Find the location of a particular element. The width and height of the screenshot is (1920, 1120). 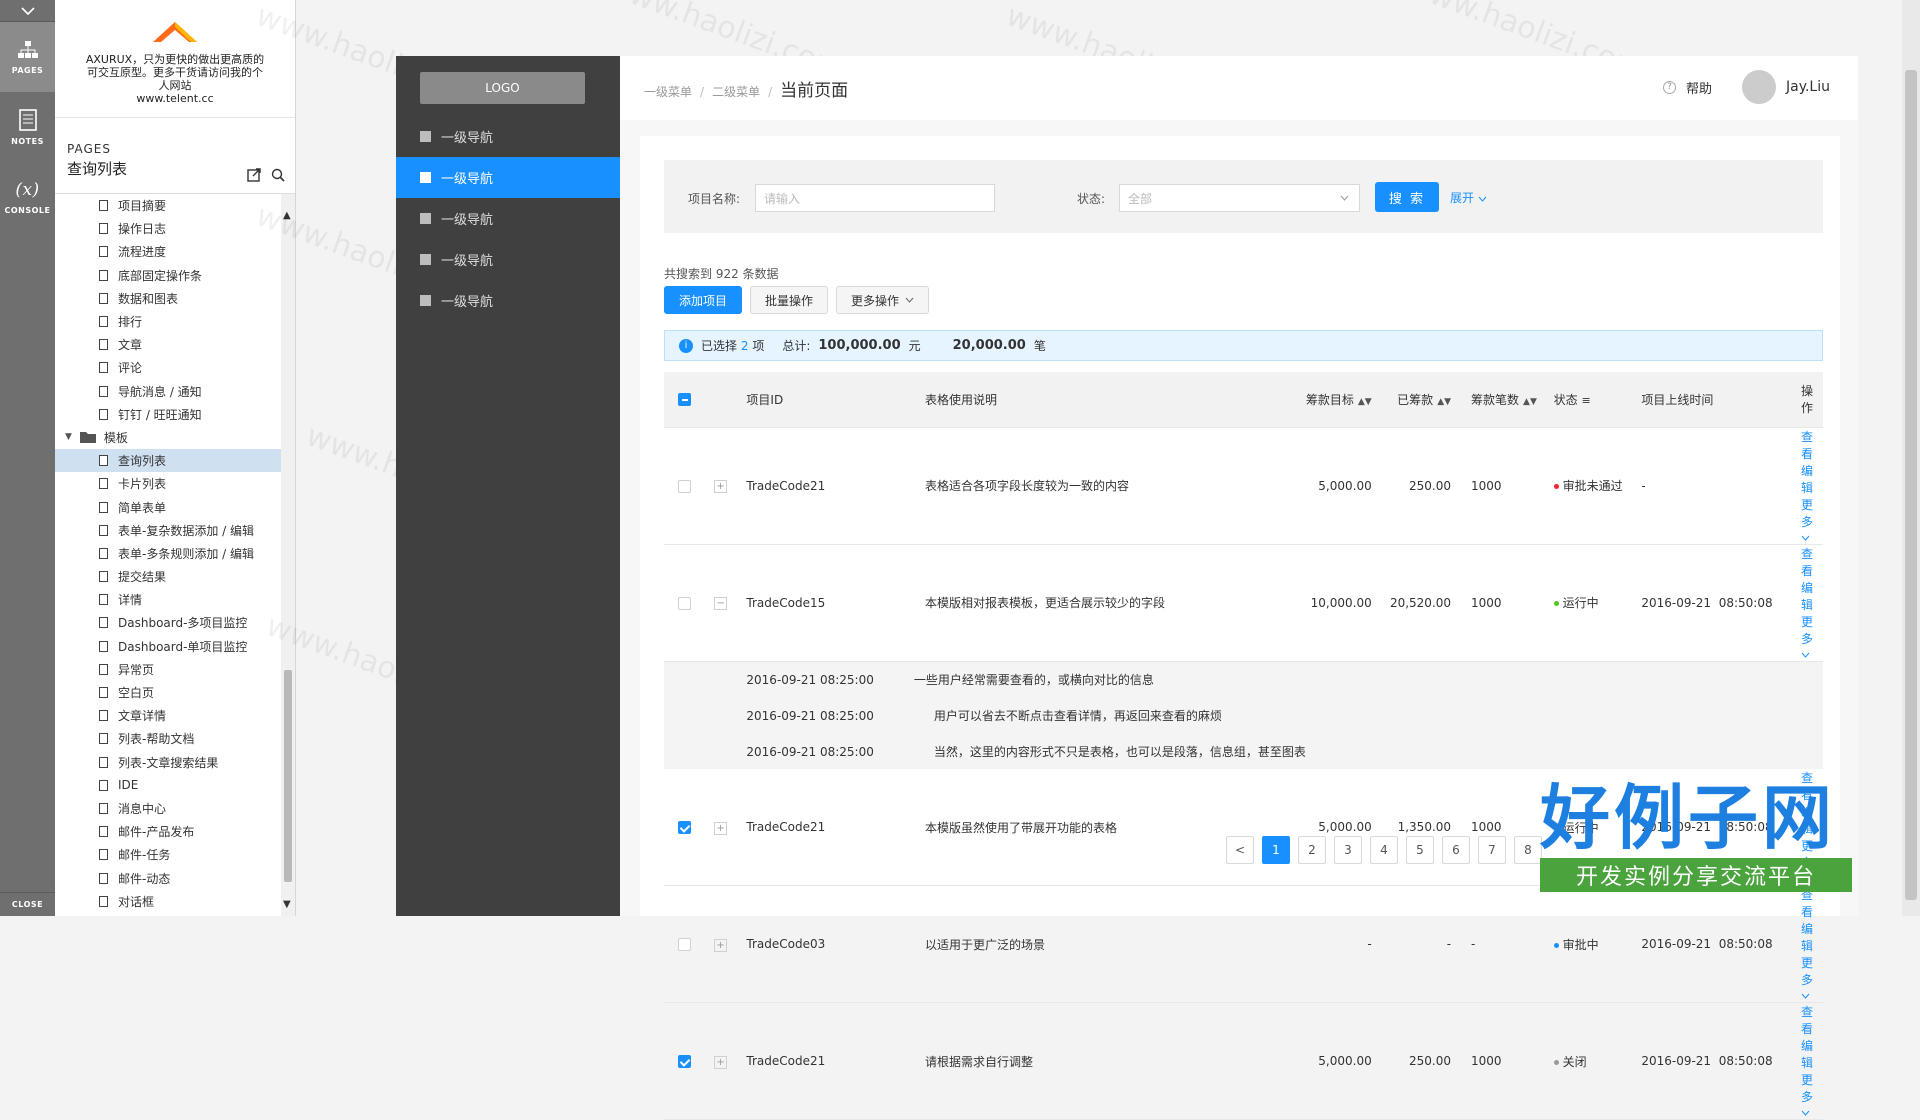

page-button: 8 is located at coordinates (1528, 850).